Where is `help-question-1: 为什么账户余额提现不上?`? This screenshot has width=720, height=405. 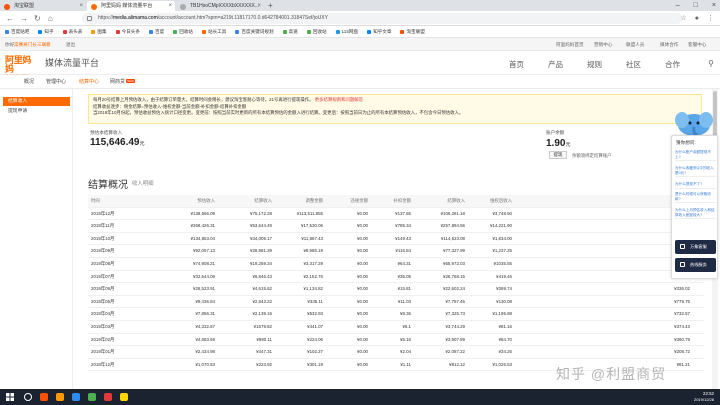 help-question-1: 为什么账户余额提现不上? is located at coordinates (695, 156).